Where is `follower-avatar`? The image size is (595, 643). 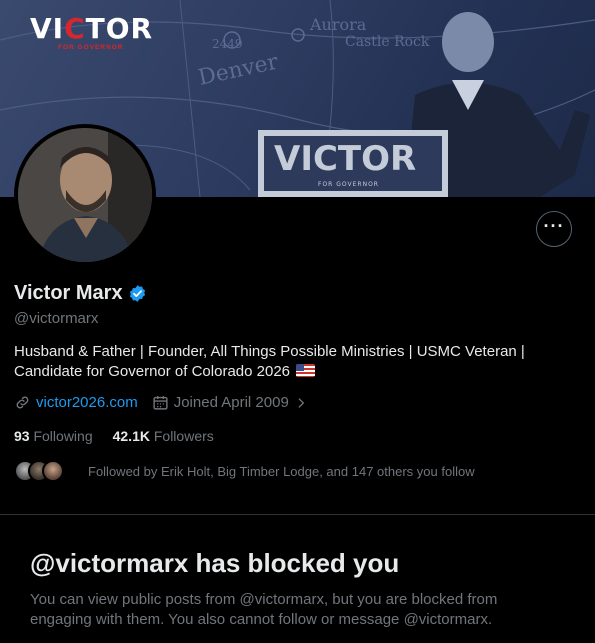 follower-avatar is located at coordinates (53, 471).